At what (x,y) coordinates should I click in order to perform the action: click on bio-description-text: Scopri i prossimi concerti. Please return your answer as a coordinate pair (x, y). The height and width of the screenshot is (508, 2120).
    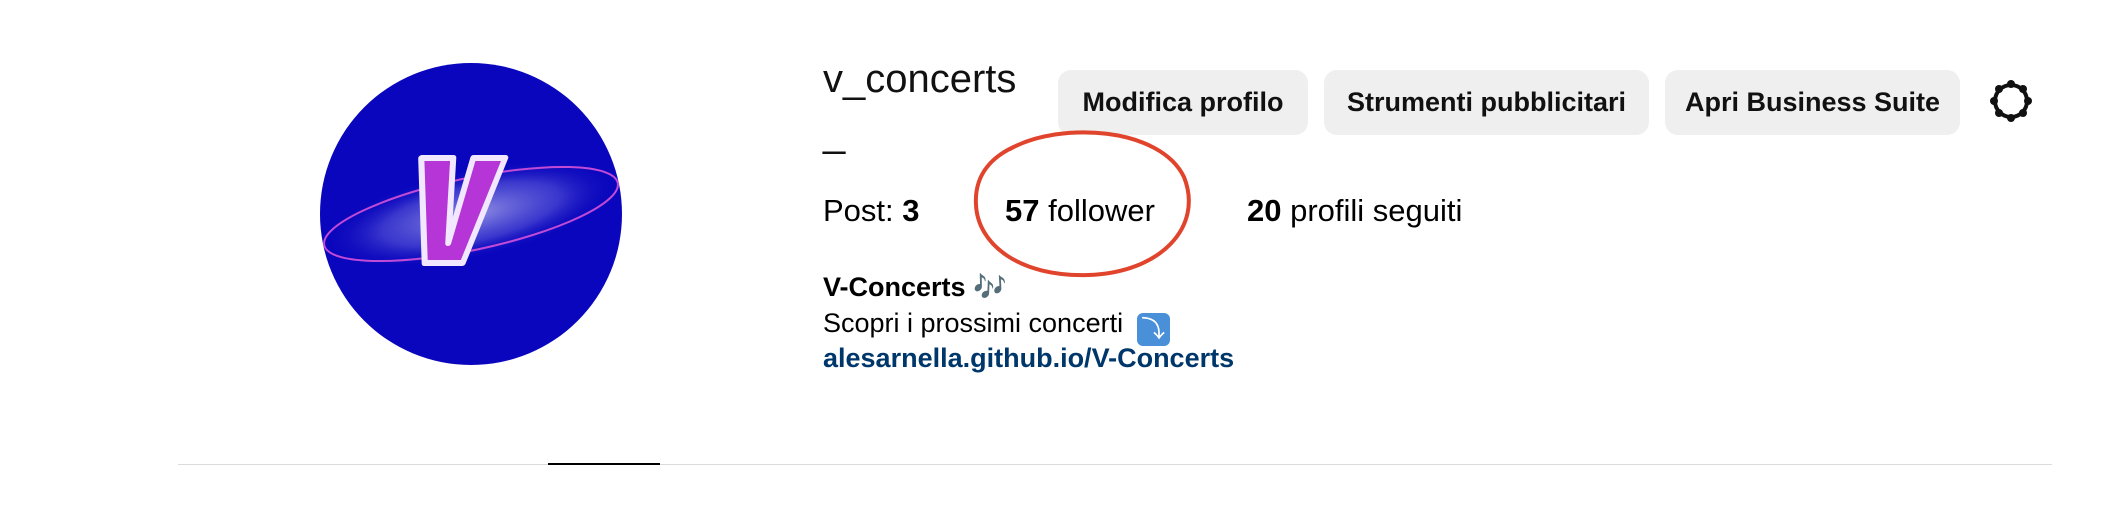
    Looking at the image, I should click on (973, 323).